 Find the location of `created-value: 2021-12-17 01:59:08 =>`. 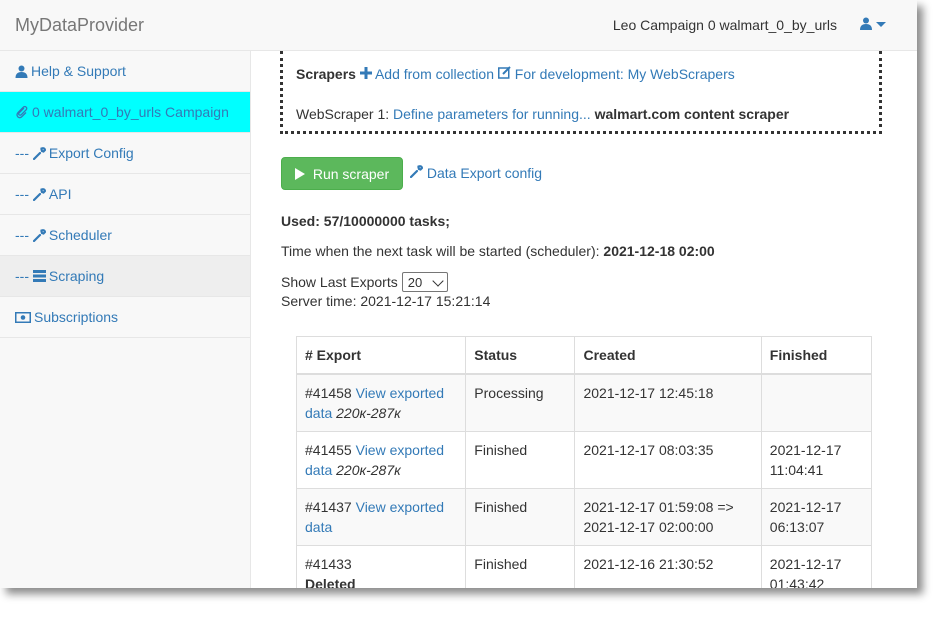

created-value: 2021-12-17 01:59:08 => is located at coordinates (658, 507).